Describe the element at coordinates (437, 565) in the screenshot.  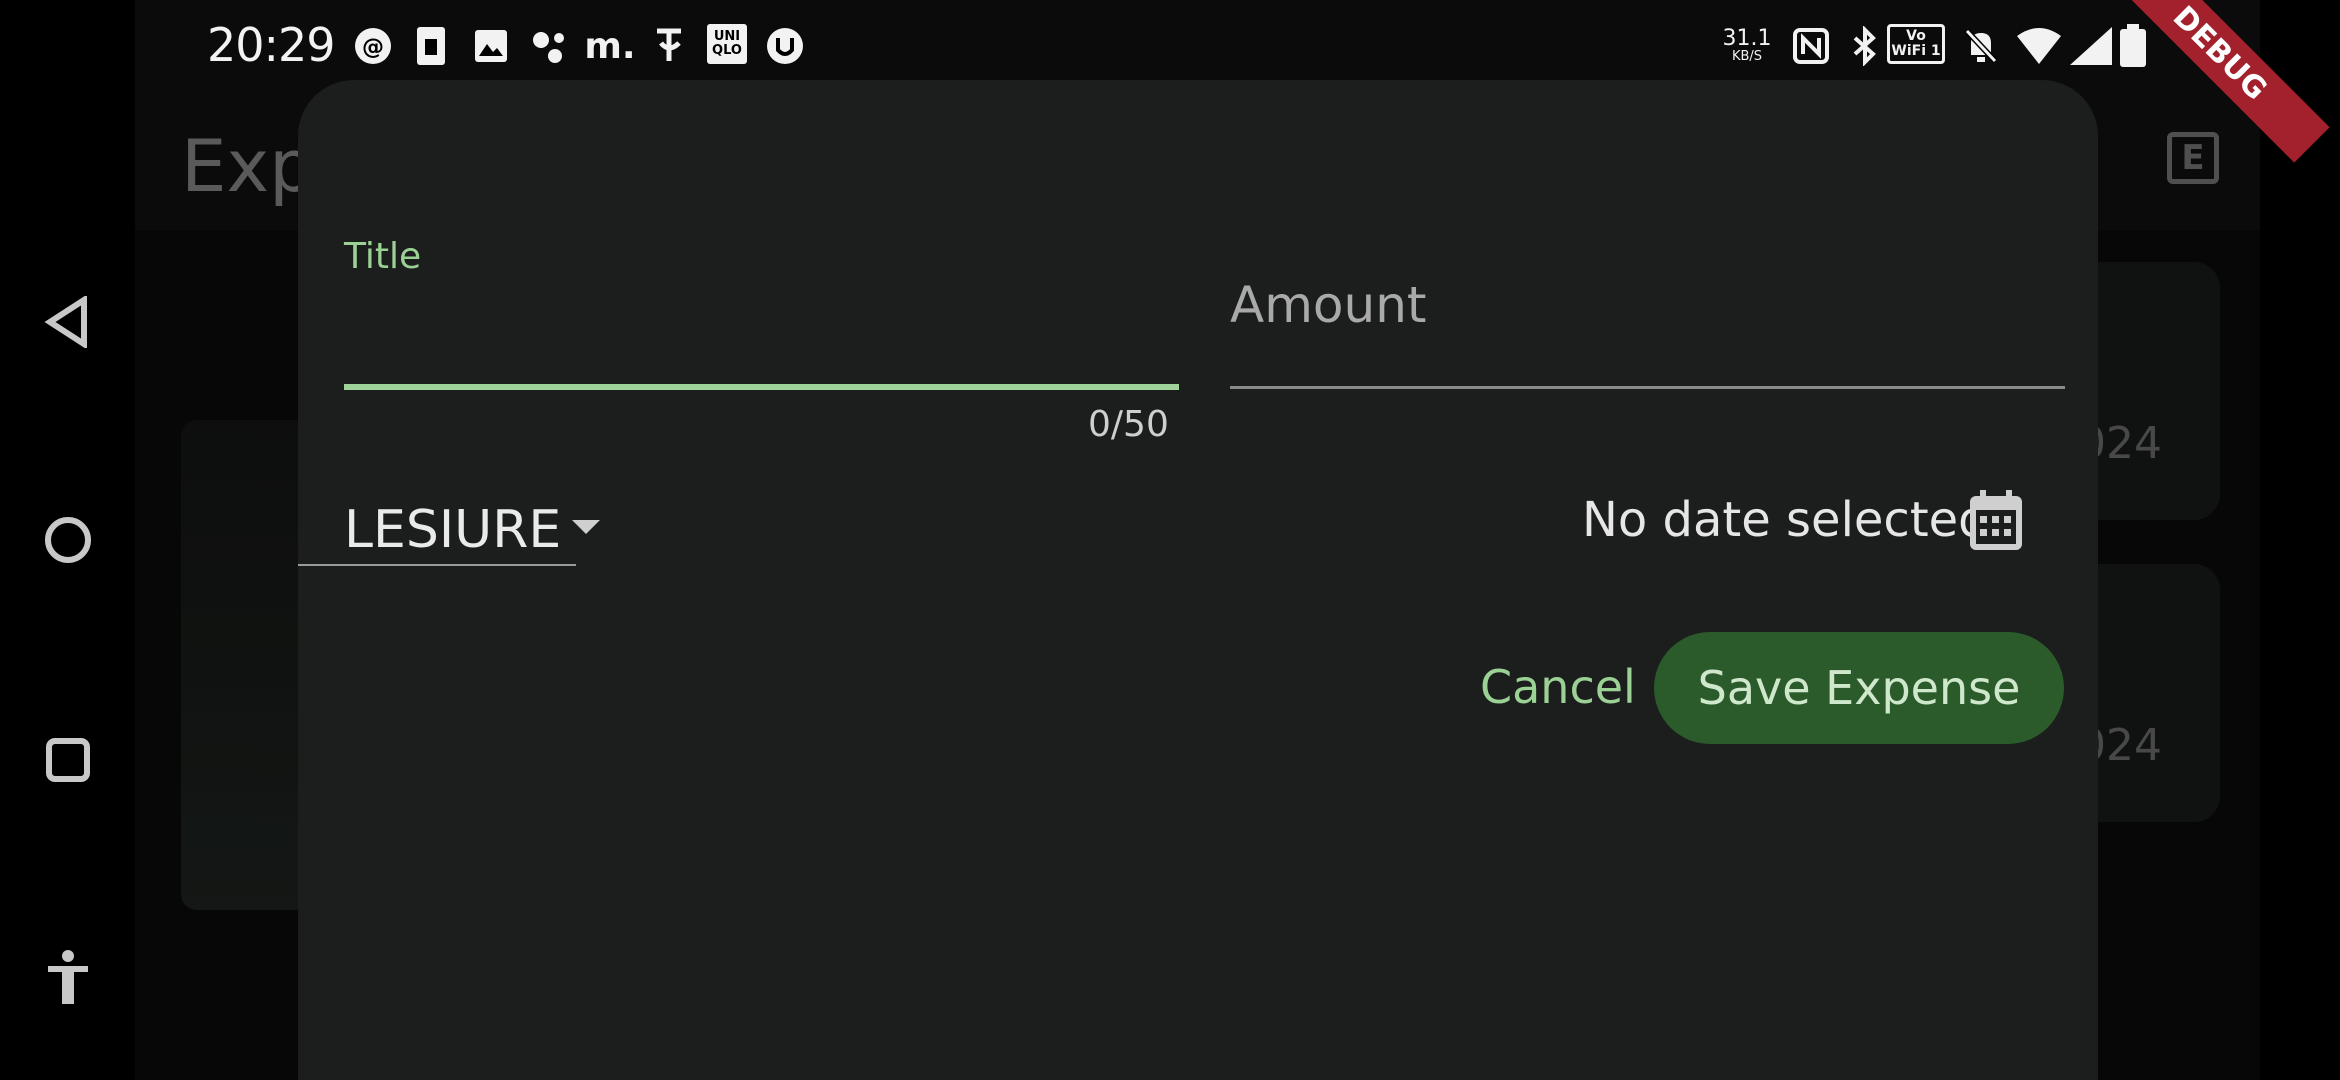
I see `category-dropdown-underline` at that location.